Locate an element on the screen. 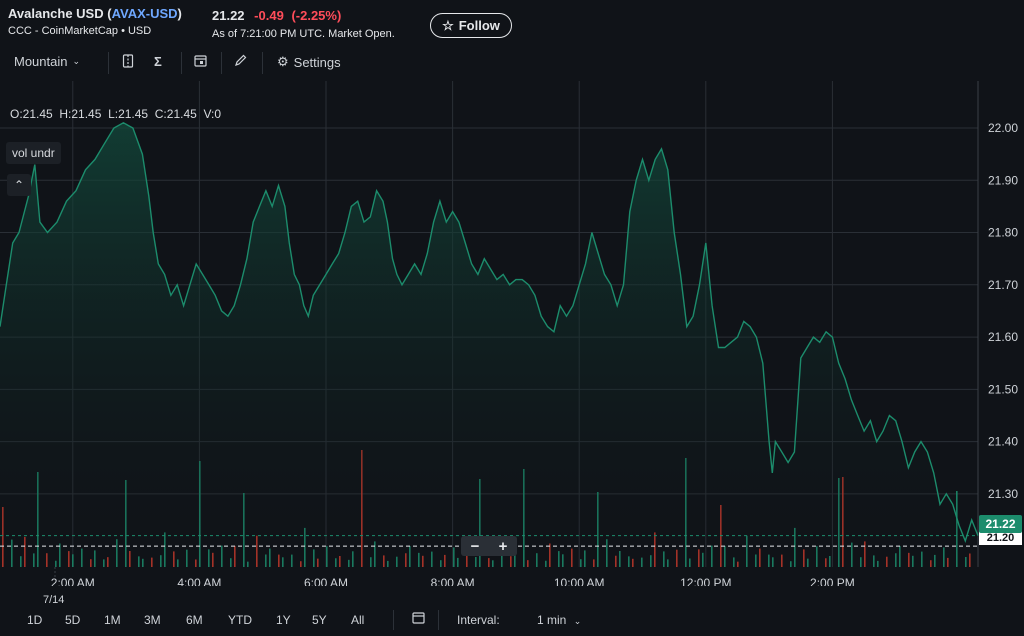 Image resolution: width=1024 pixels, height=636 pixels. instrument-title: Avalanche USD (AVAX-USD) is located at coordinates (95, 13).